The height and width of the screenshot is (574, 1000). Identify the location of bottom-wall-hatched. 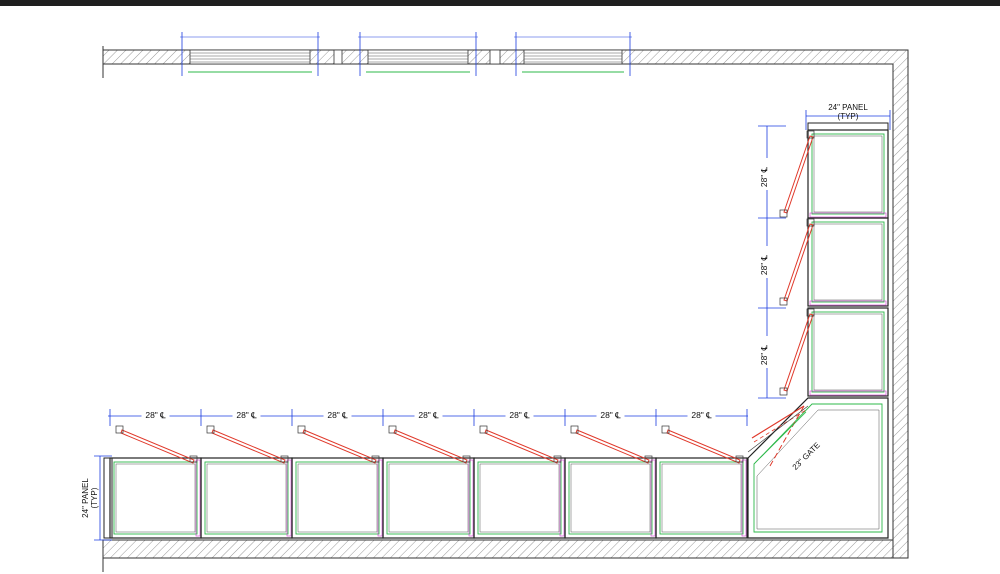
(498, 549).